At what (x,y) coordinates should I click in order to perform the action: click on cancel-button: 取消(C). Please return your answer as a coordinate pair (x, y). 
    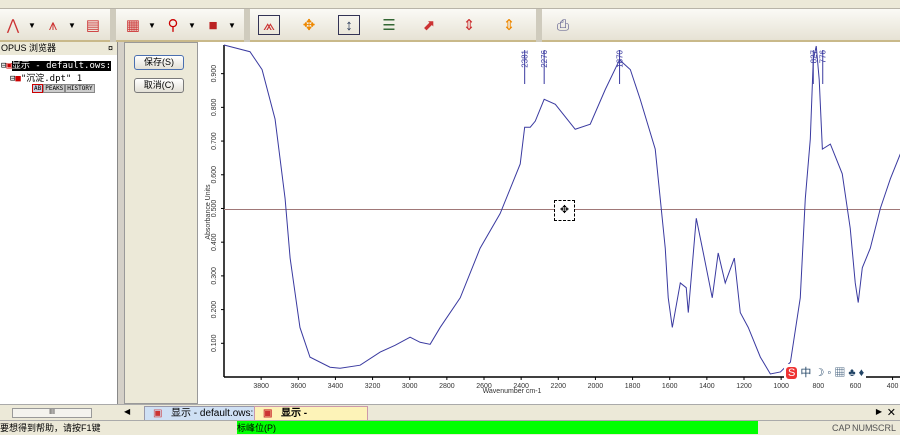
    Looking at the image, I should click on (159, 85).